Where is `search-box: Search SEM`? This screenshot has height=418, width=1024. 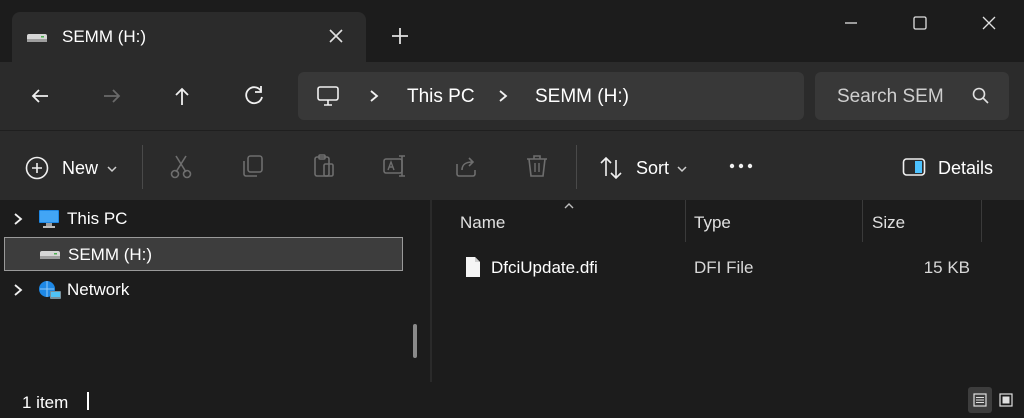
search-box: Search SEM is located at coordinates (912, 96).